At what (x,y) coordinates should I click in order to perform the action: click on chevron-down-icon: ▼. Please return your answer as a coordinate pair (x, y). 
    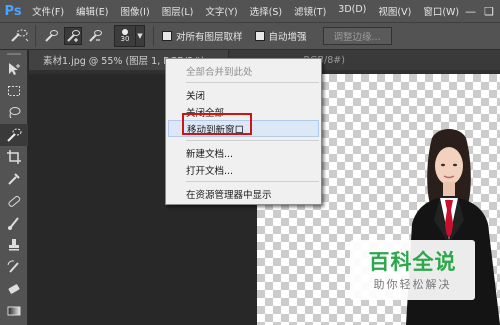
    Looking at the image, I should click on (140, 36).